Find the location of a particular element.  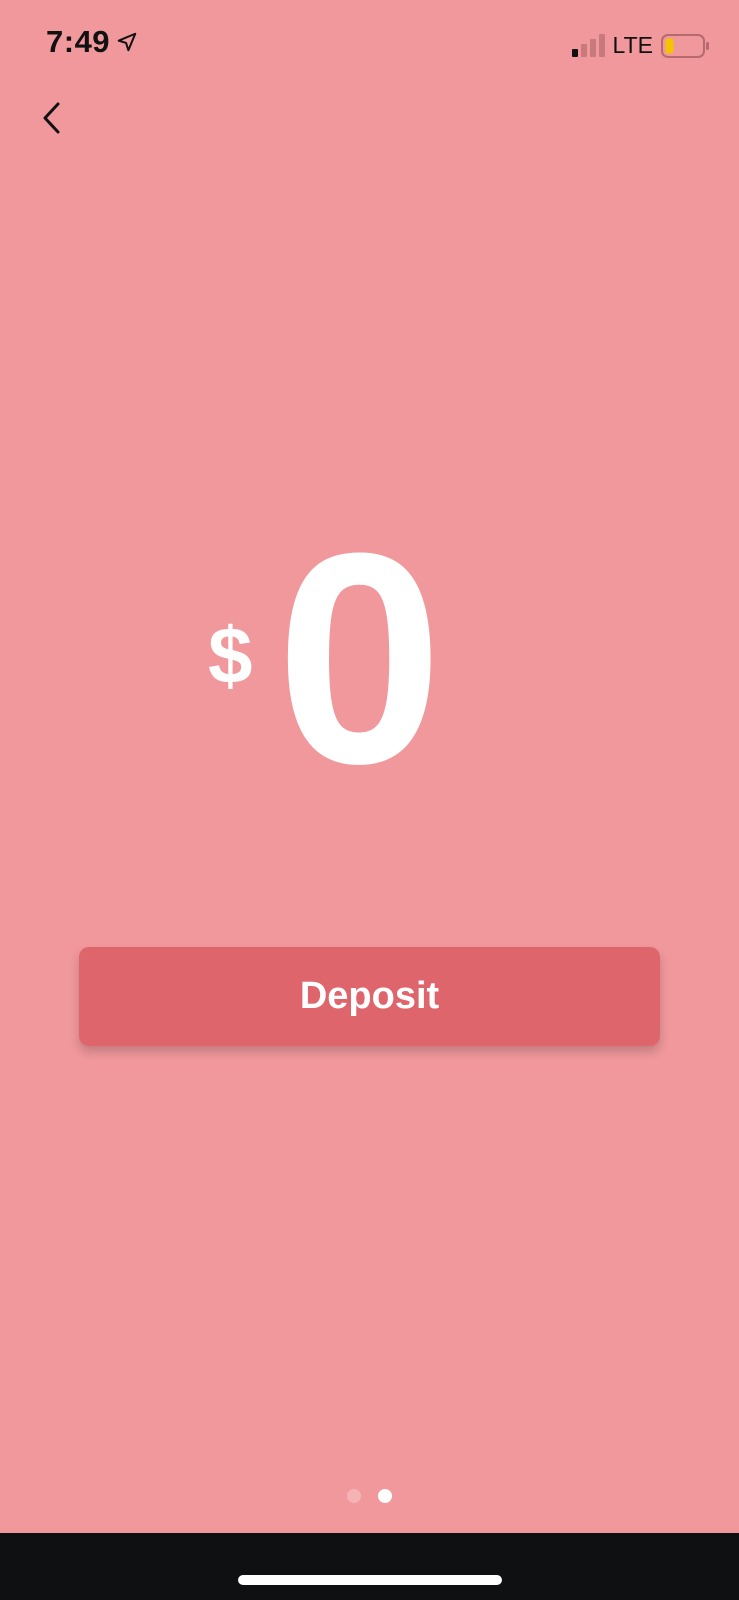

status-bar: 7:49 LTE is located at coordinates (369, 45).